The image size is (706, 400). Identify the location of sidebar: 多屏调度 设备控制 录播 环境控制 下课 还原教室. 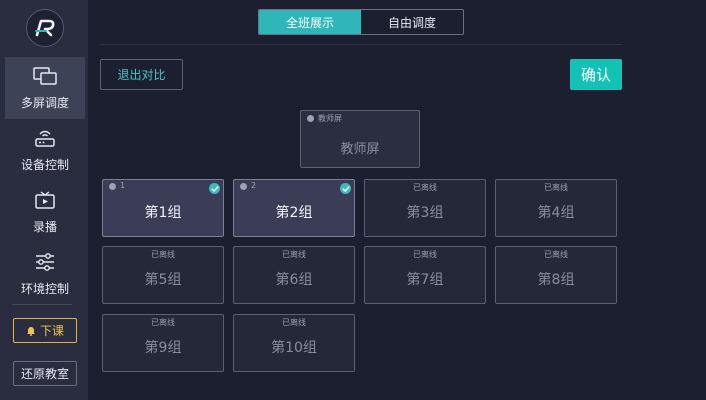
(44, 200).